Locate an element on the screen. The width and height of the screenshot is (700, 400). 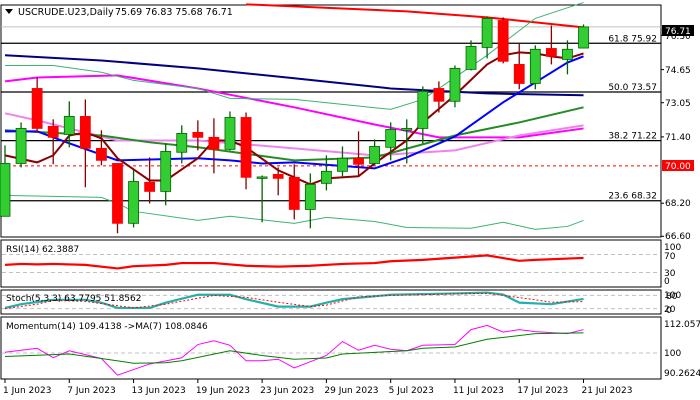
symbol-label: USCRUDE.U23,Daily is located at coordinates (66, 12).